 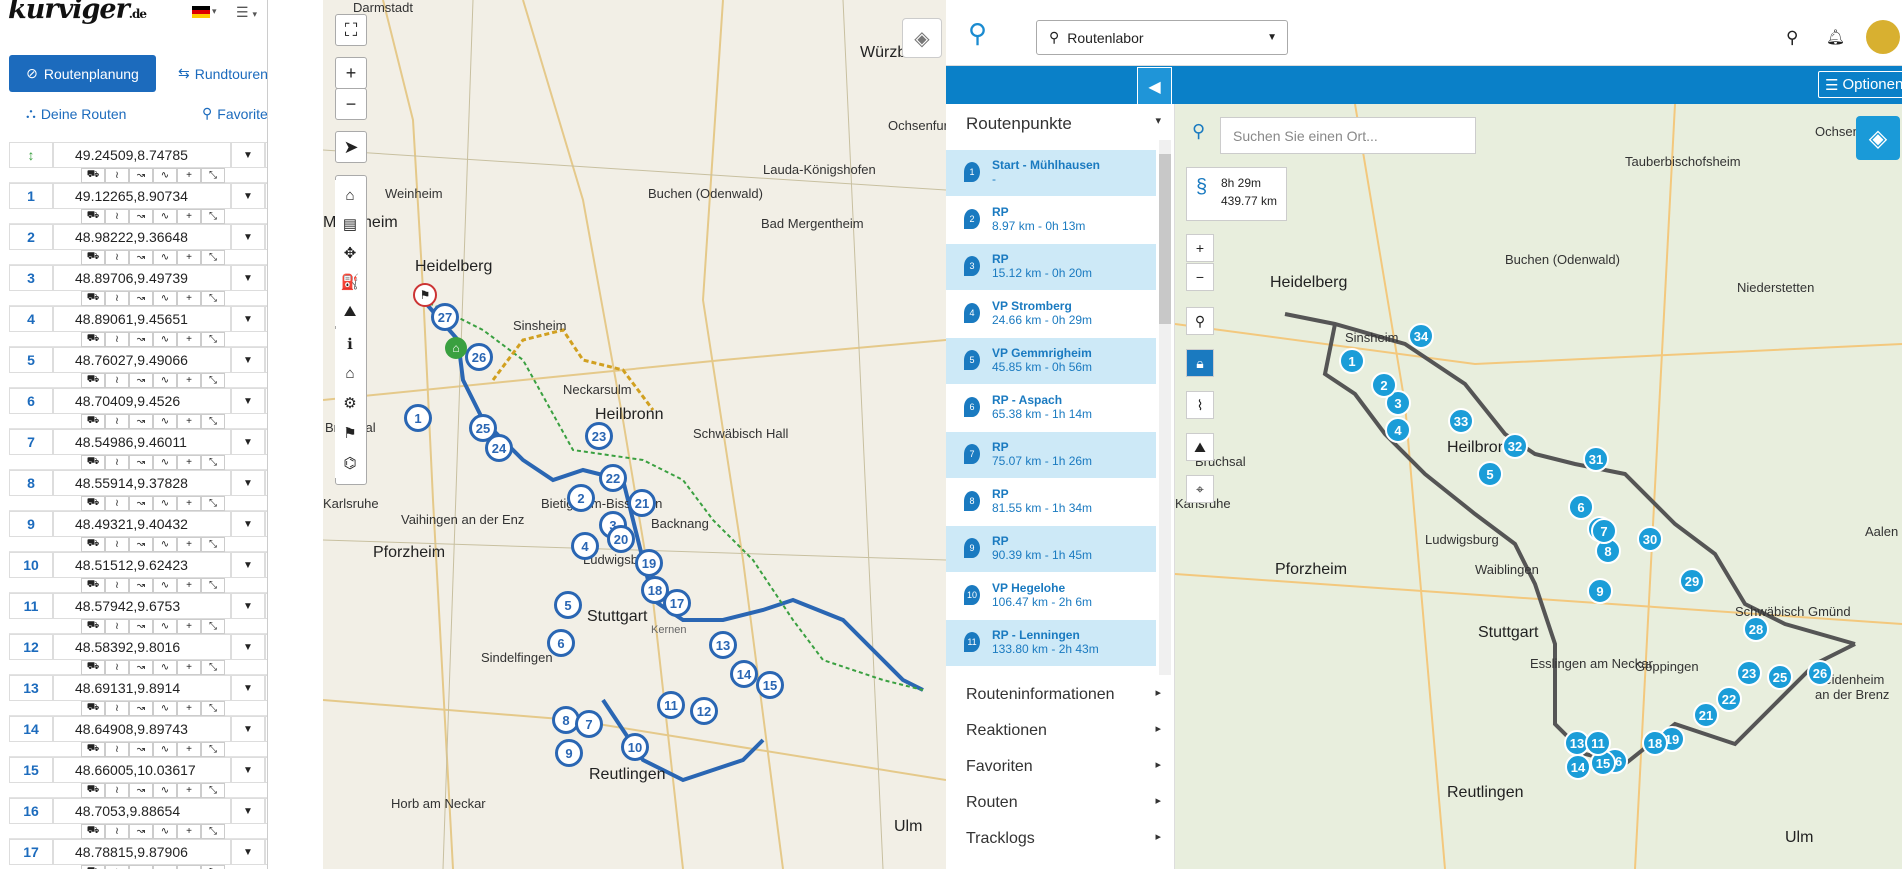 What do you see at coordinates (1749, 673) in the screenshot?
I see `map-marker: 23` at bounding box center [1749, 673].